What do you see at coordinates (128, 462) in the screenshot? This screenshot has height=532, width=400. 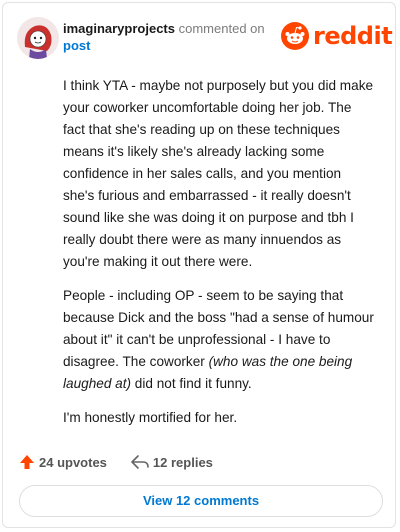 I see `comment-stats: 24 upvotes 12 replies` at bounding box center [128, 462].